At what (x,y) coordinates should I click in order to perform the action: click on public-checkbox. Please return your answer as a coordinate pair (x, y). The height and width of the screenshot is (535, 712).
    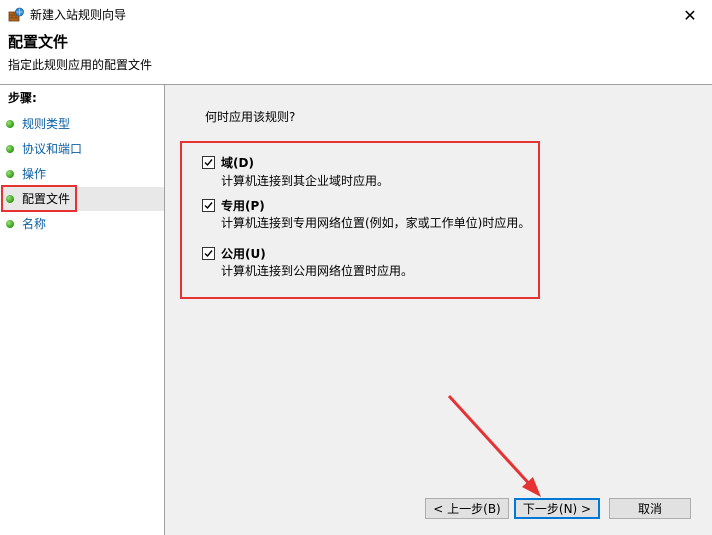
    Looking at the image, I should click on (208, 253).